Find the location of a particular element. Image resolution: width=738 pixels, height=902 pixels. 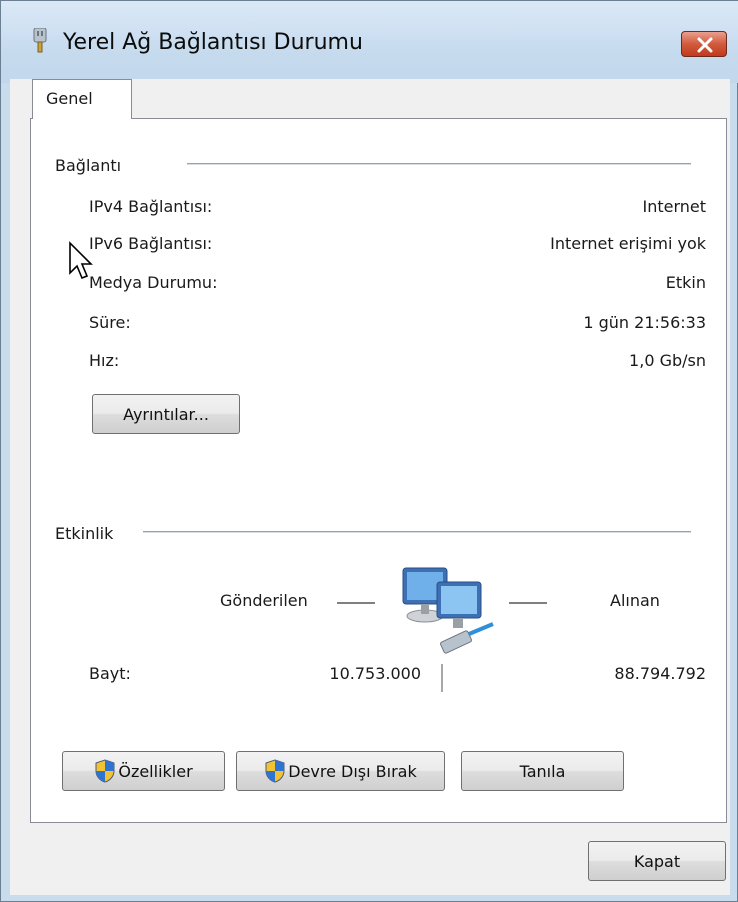

disable-button-label: Devre Dışı Bırak is located at coordinates (352, 771).